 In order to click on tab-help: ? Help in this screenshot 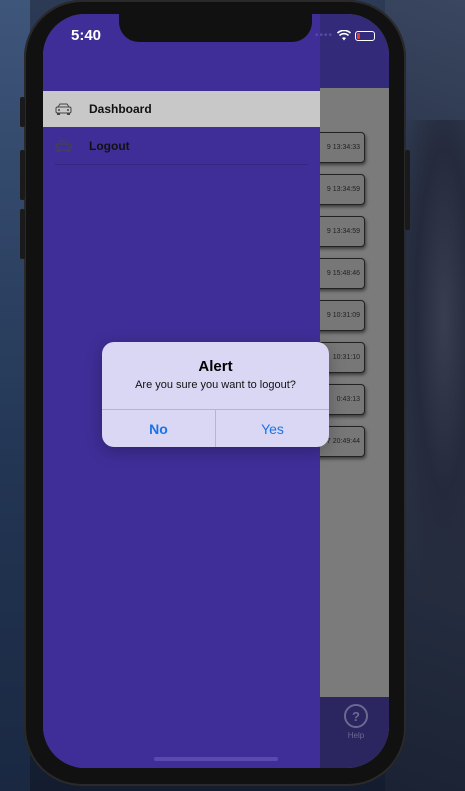, I will do `click(356, 722)`.